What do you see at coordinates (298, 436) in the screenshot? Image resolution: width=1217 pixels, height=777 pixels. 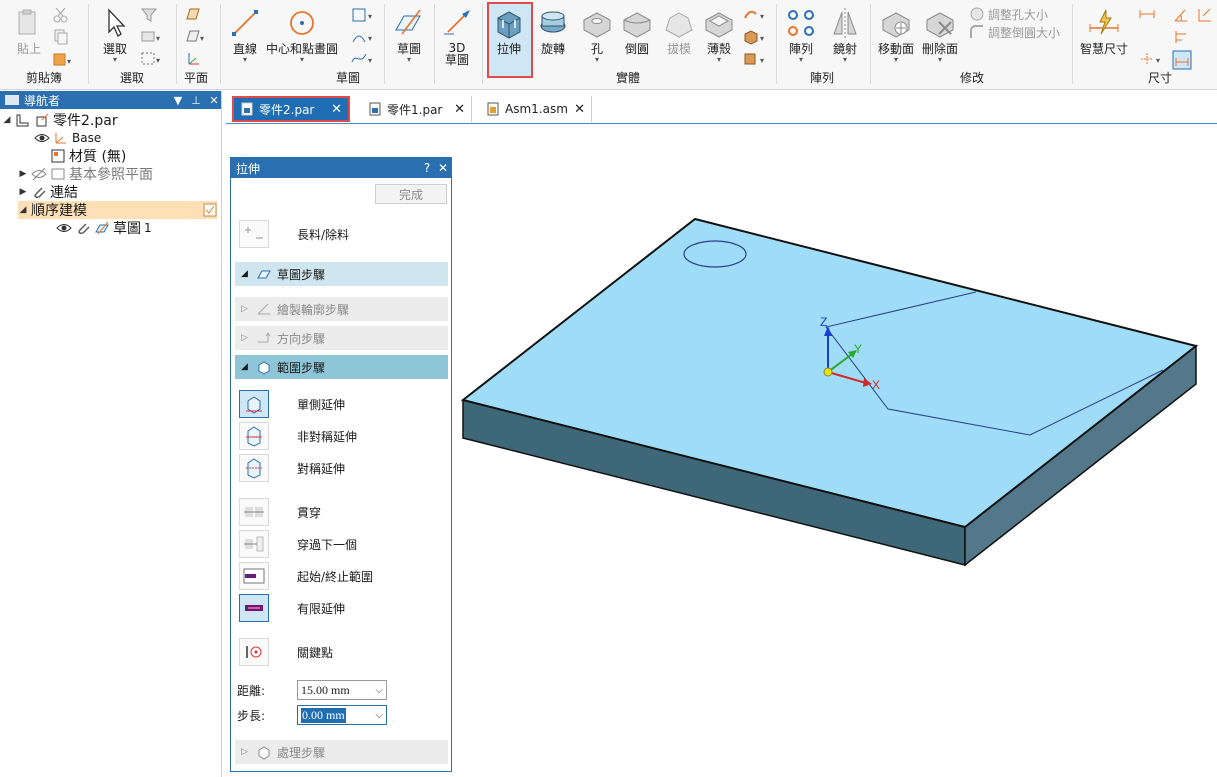 I see `option-asymmetric: 非對稱延伸` at bounding box center [298, 436].